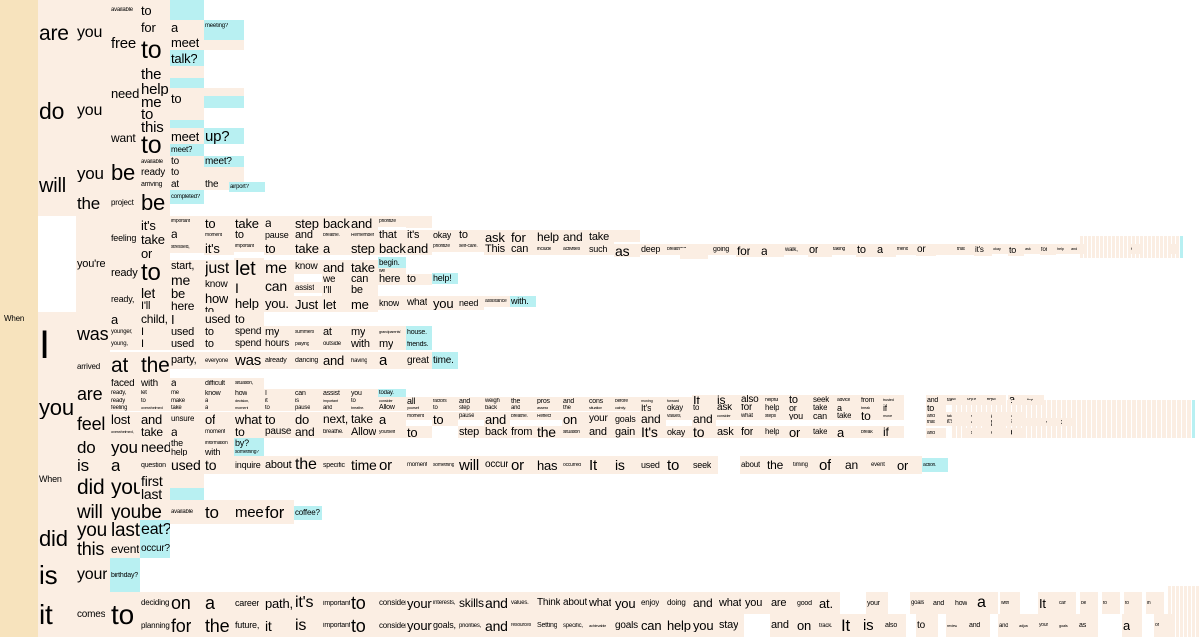  I want to click on token-cell: something?, so click(249, 452).